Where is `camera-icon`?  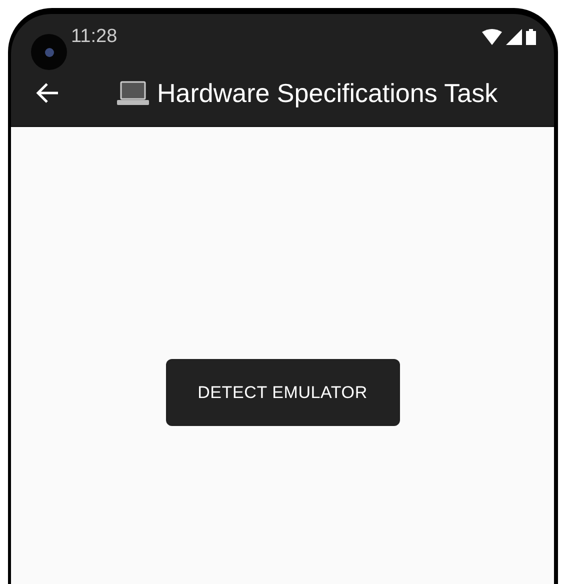 camera-icon is located at coordinates (49, 52).